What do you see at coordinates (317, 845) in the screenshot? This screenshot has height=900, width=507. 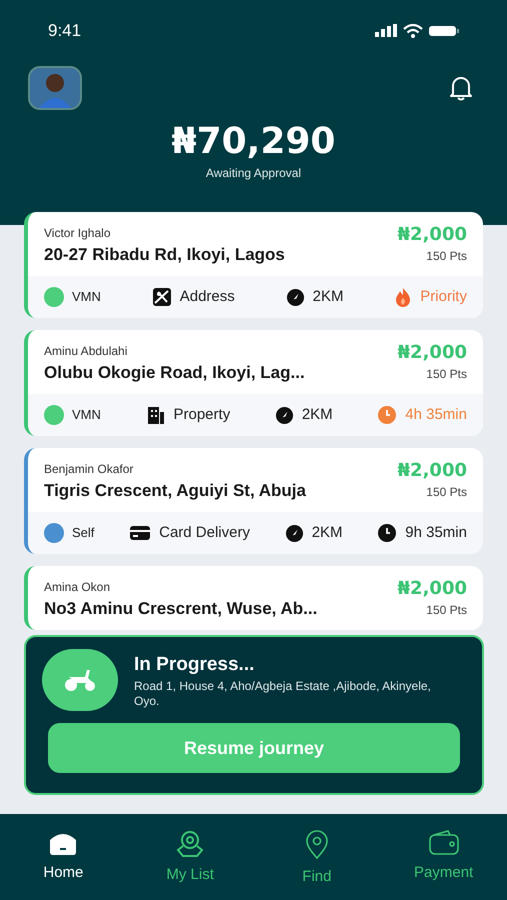 I see `location-icon` at bounding box center [317, 845].